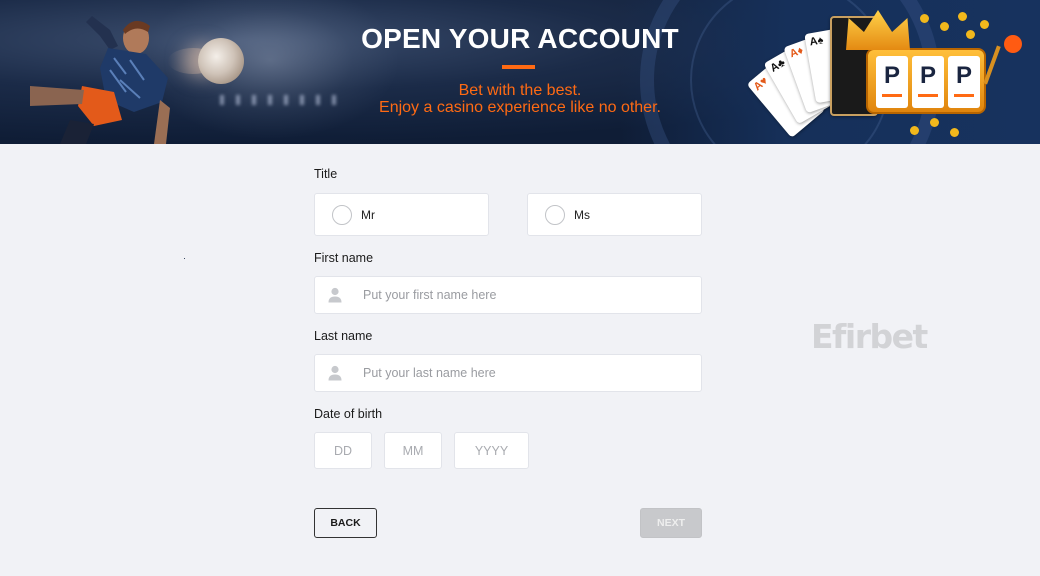 This screenshot has width=1040, height=576. I want to click on dob-year-input, so click(491, 450).